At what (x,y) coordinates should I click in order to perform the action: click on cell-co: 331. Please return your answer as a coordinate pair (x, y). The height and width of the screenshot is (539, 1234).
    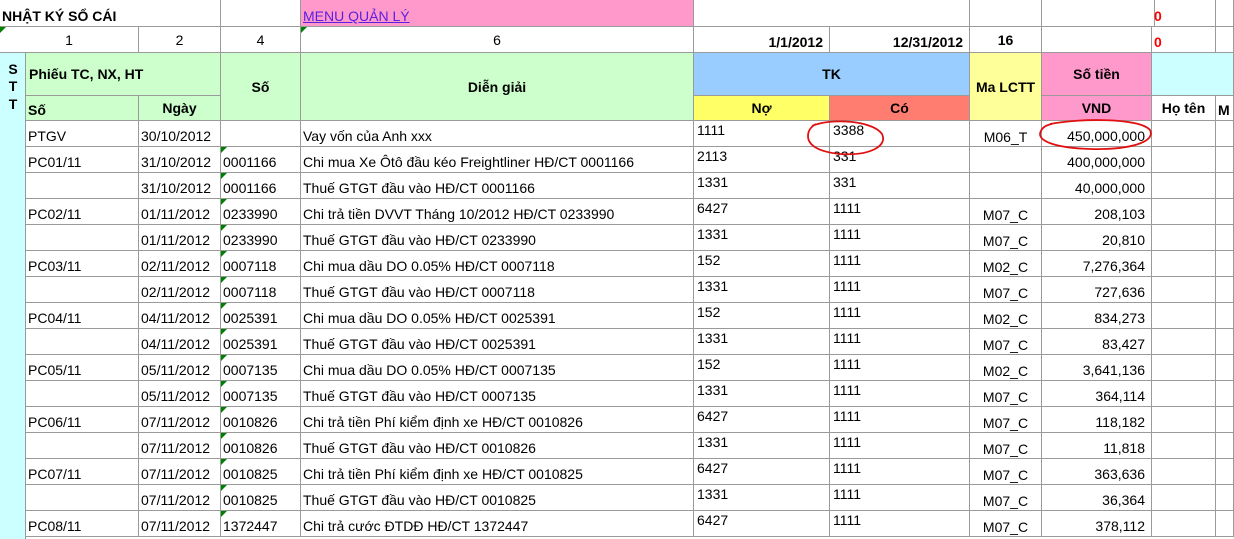
    Looking at the image, I should click on (900, 160).